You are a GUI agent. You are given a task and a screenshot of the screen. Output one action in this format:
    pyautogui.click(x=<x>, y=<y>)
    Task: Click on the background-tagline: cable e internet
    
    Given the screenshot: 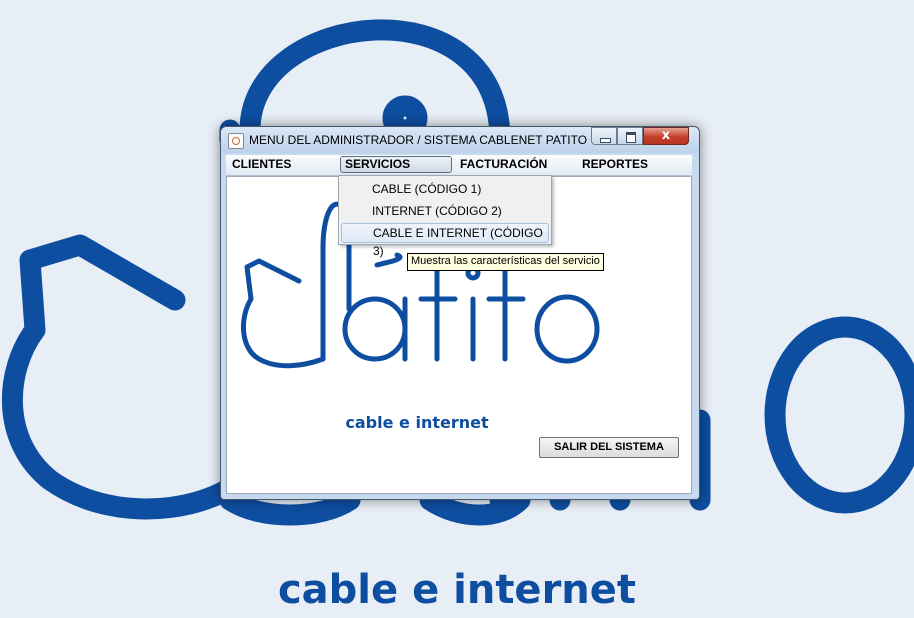 What is the action you would take?
    pyautogui.click(x=457, y=590)
    